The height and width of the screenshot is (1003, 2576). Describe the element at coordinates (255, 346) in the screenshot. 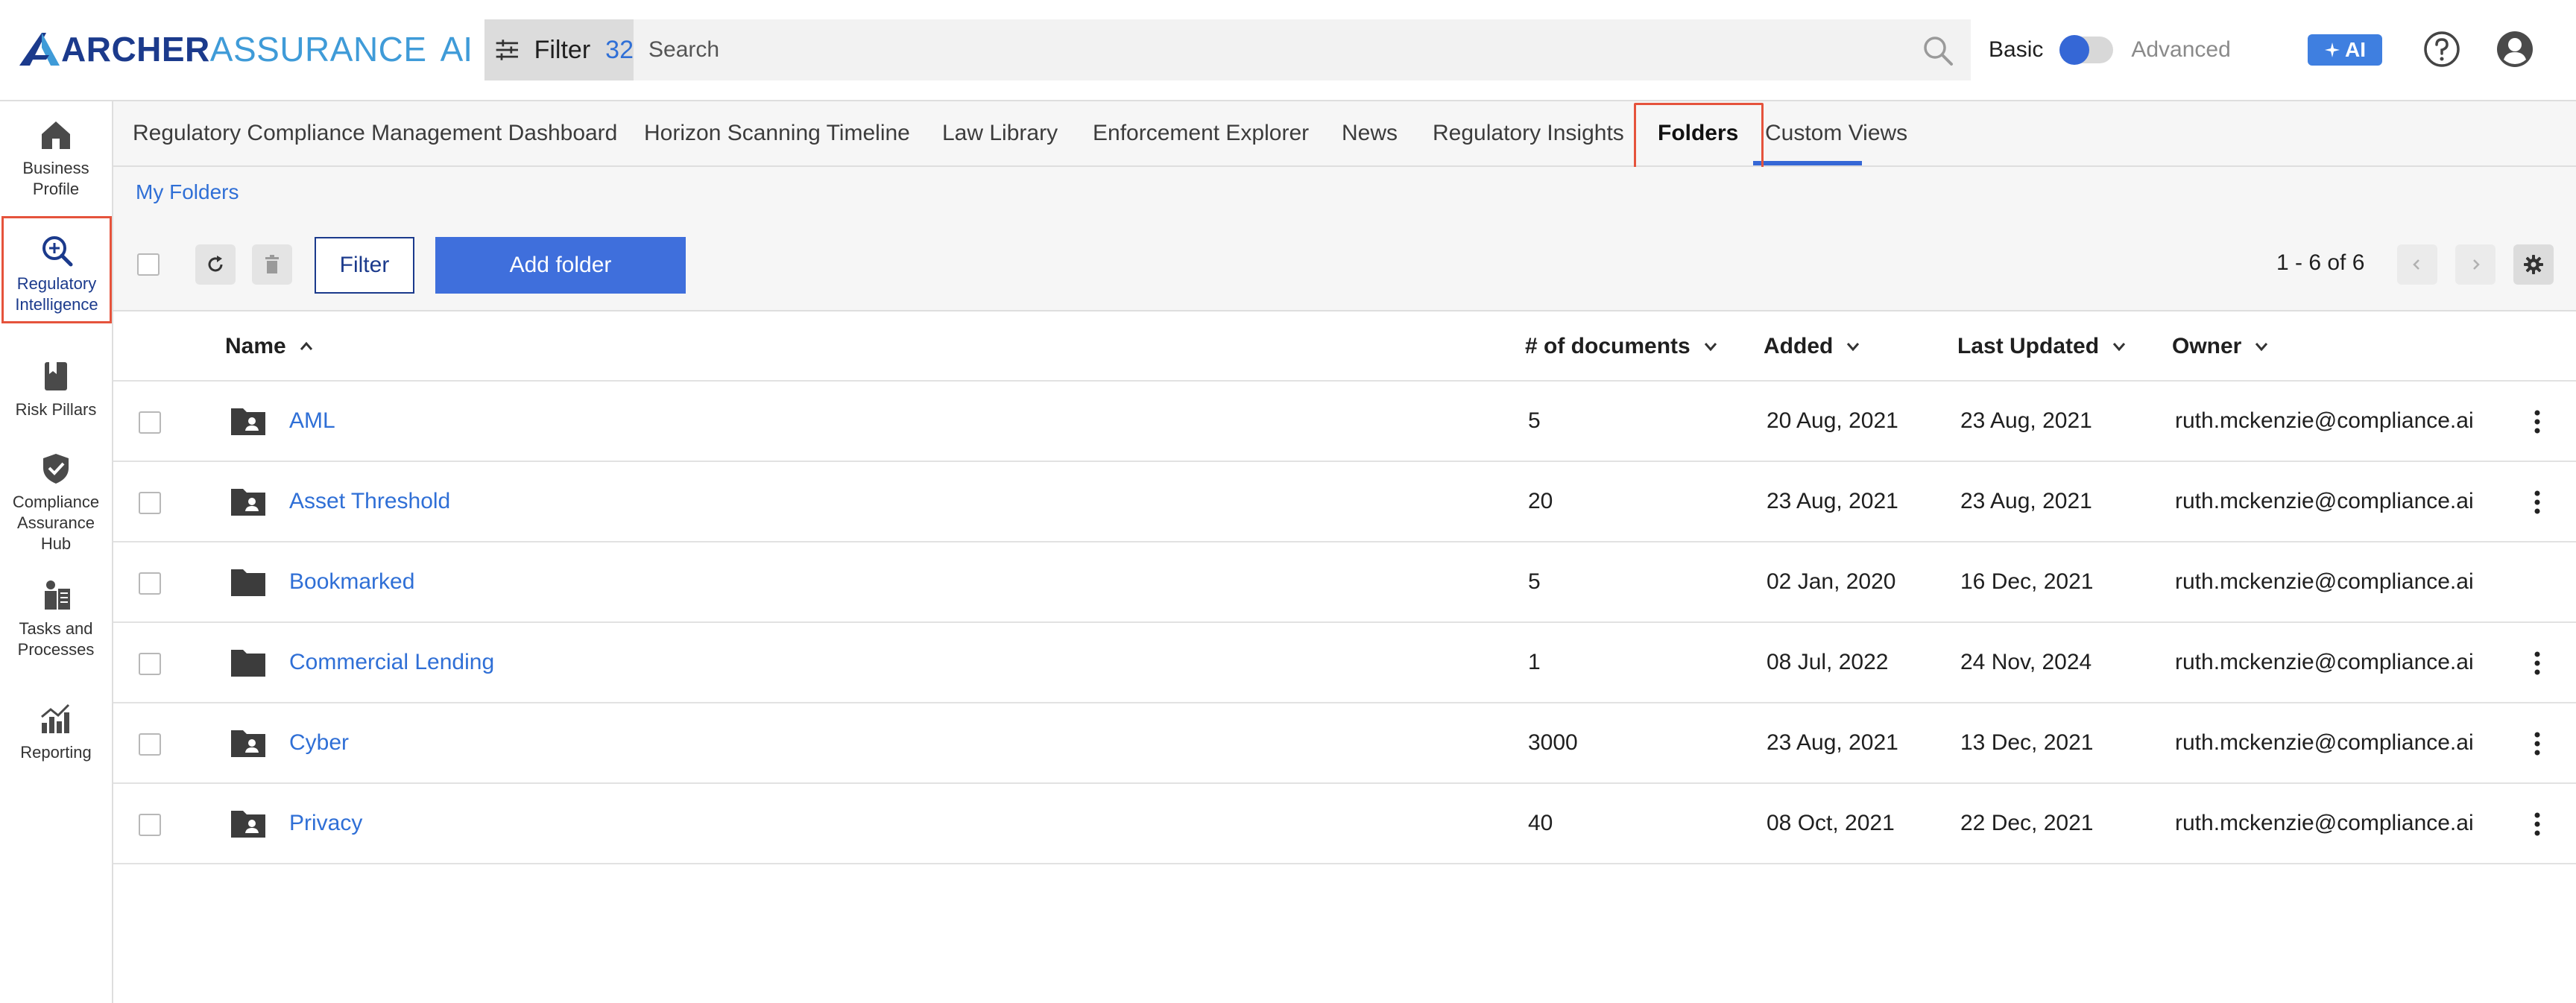

I see `column-header-label: Name` at that location.